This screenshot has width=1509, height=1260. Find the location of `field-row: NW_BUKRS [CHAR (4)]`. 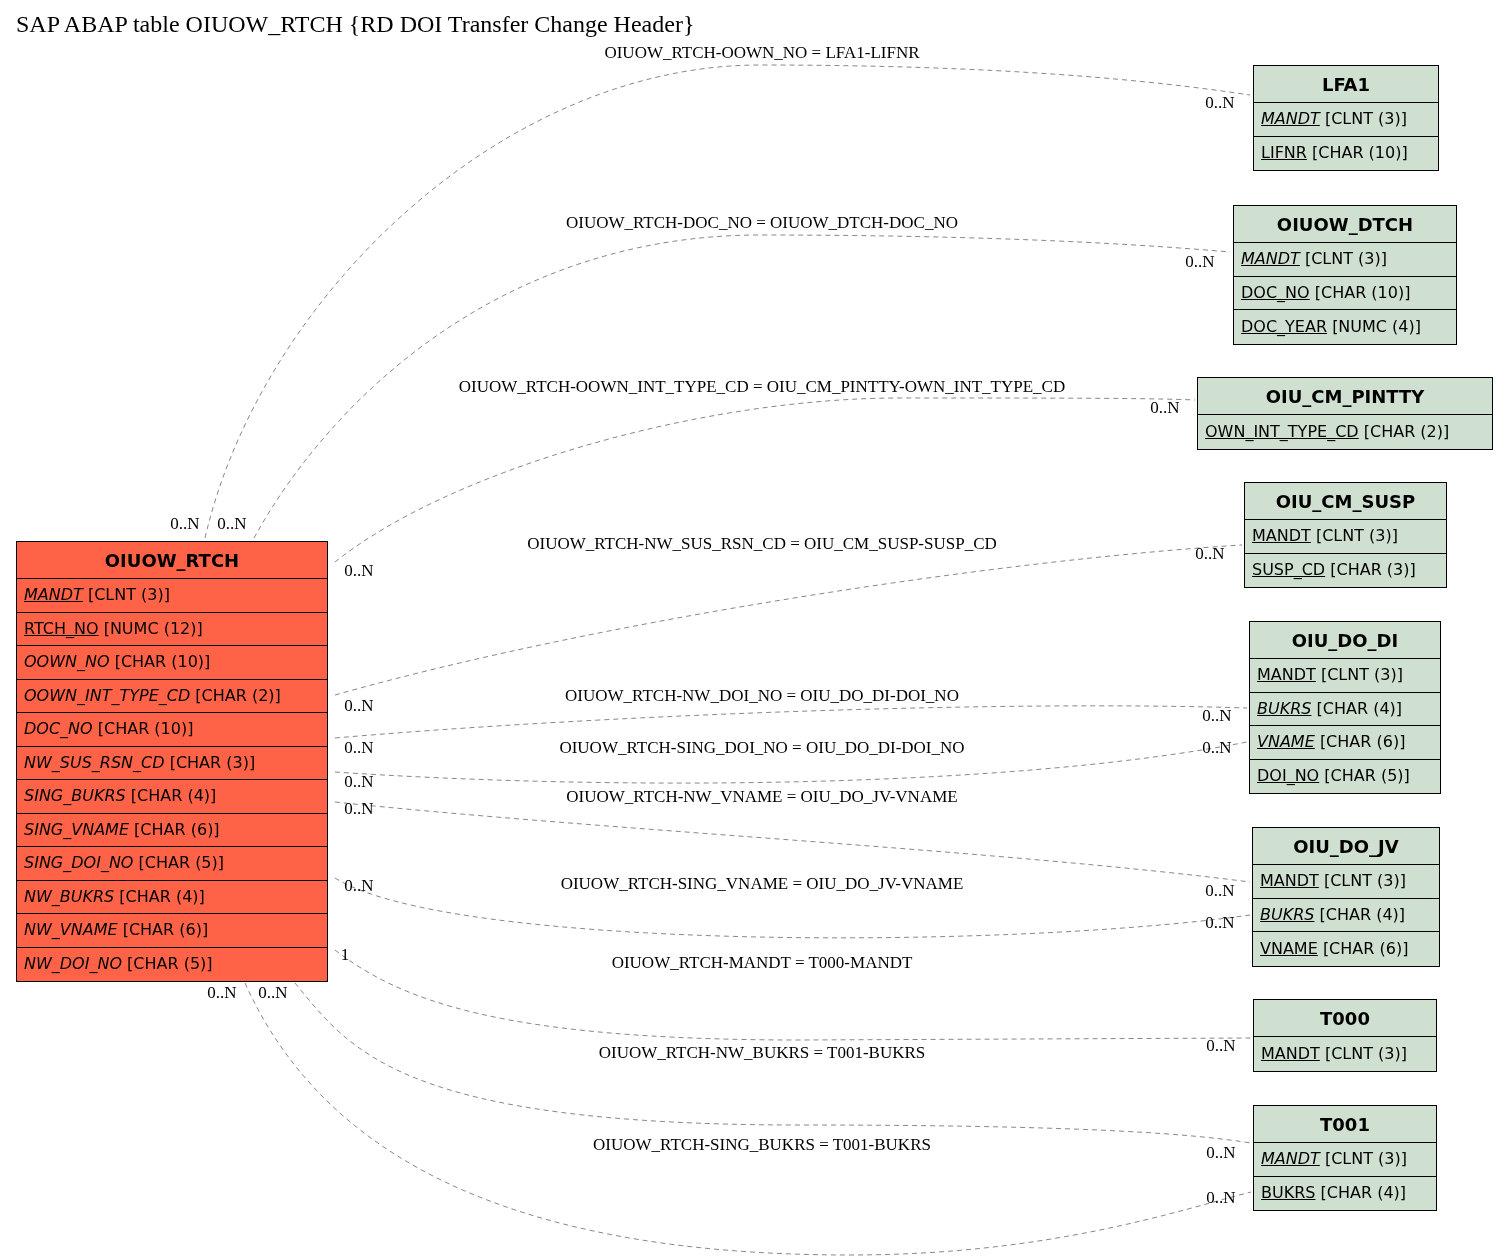

field-row: NW_BUKRS [CHAR (4)] is located at coordinates (172, 897).